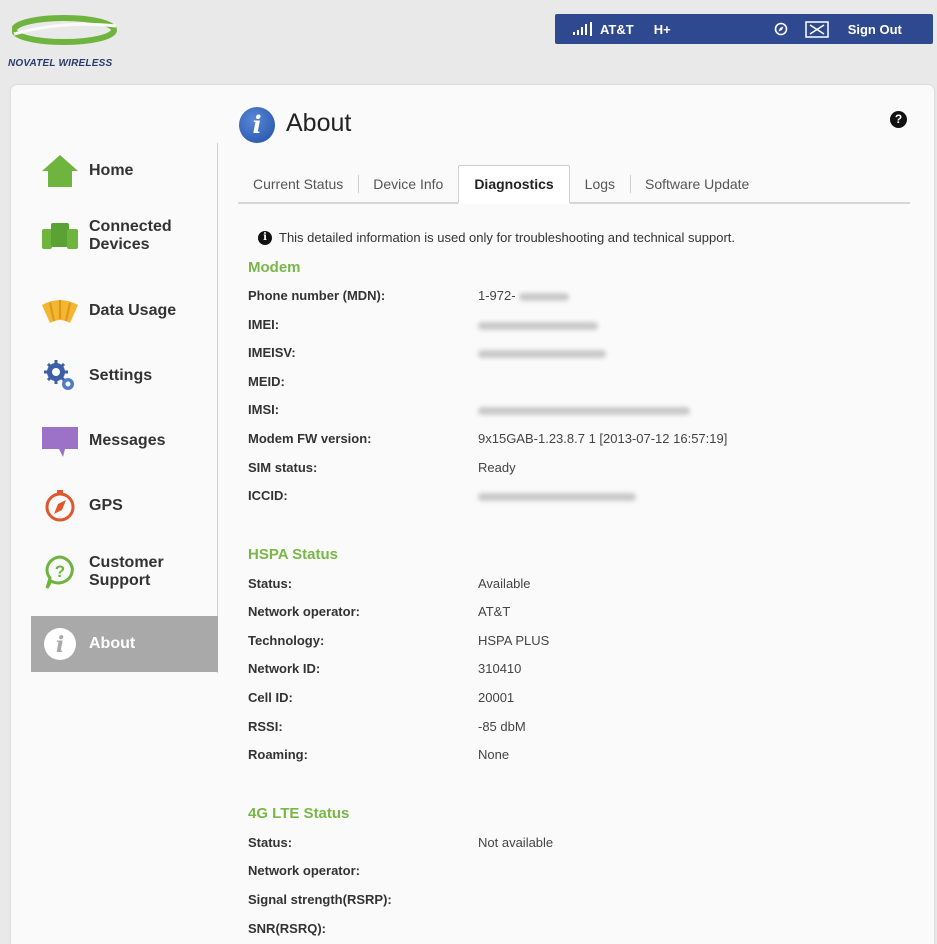 The image size is (937, 944). Describe the element at coordinates (568, 902) in the screenshot. I see `table-row: Signal strength(RSRP):` at that location.